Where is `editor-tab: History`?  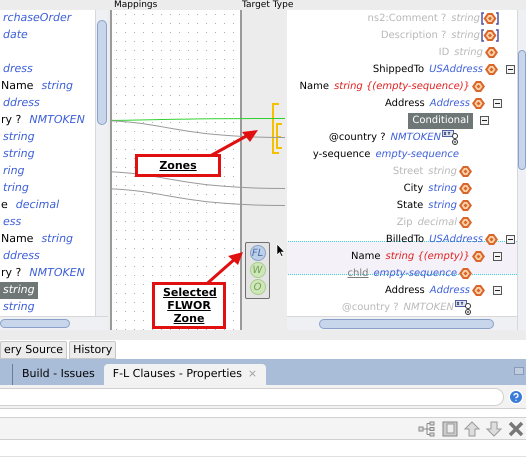
editor-tab: History is located at coordinates (92, 350).